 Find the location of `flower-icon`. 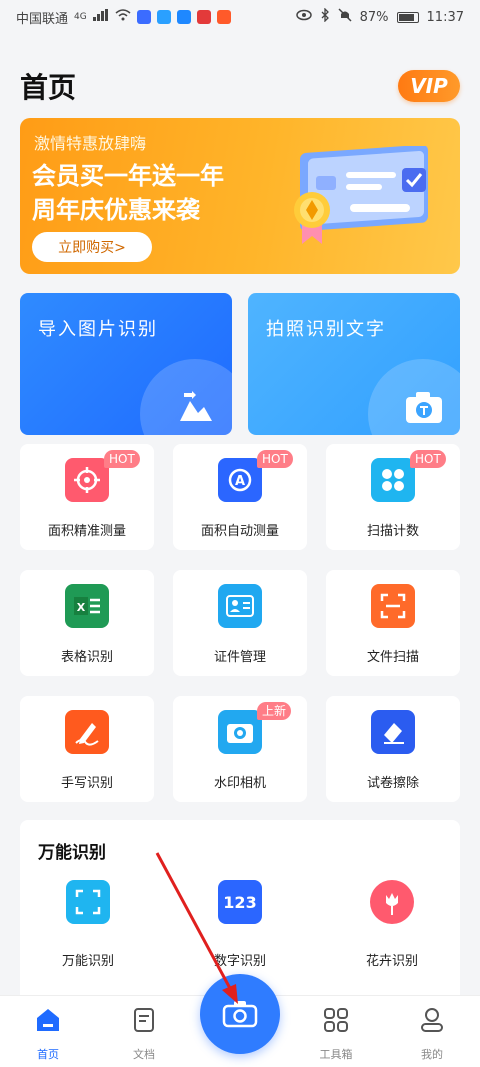

flower-icon is located at coordinates (392, 902).